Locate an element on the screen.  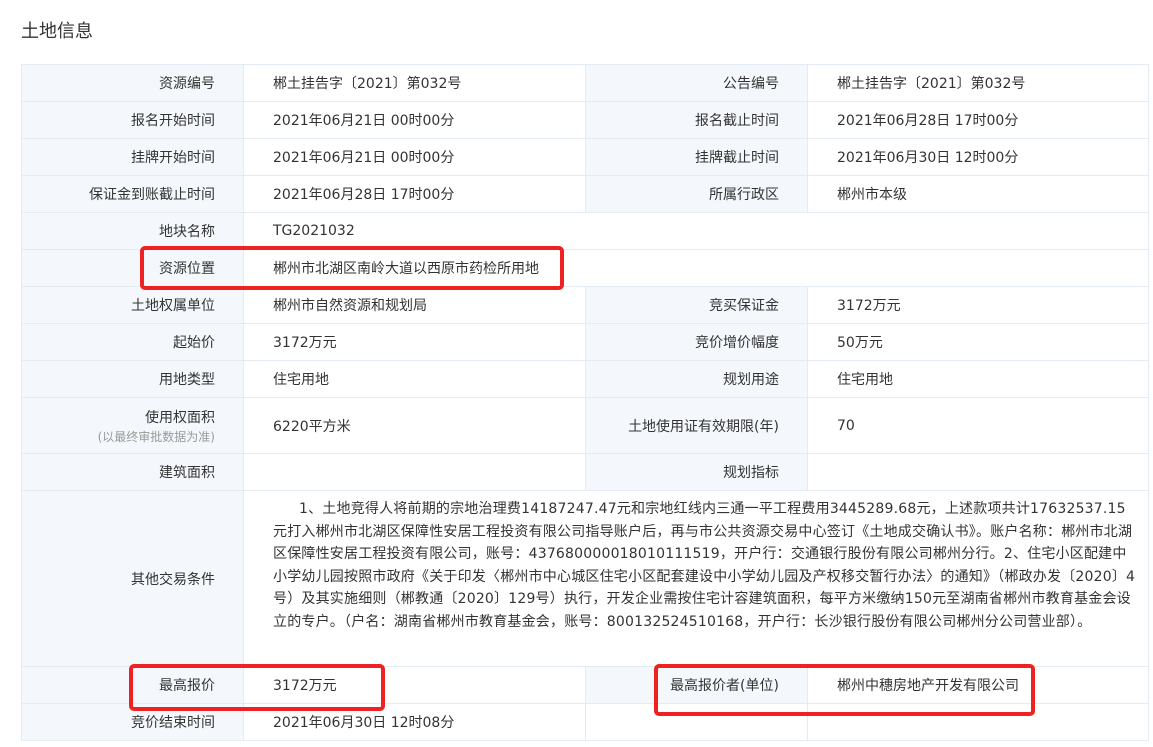
label-cert-term: 土地使用证有效期限(年) is located at coordinates (696, 425).